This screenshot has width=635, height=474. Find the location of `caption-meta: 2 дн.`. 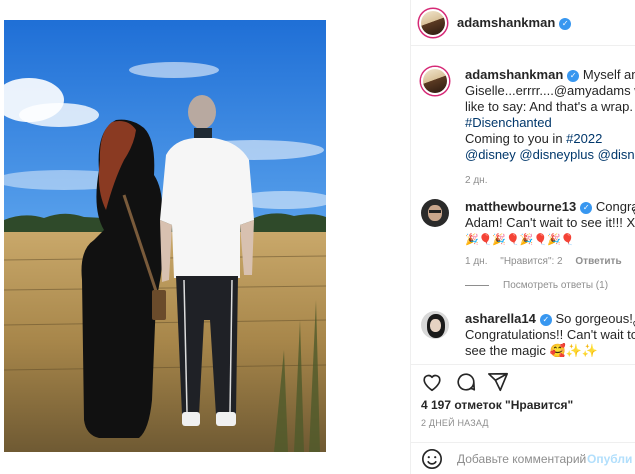

caption-meta: 2 дн. is located at coordinates (550, 180).